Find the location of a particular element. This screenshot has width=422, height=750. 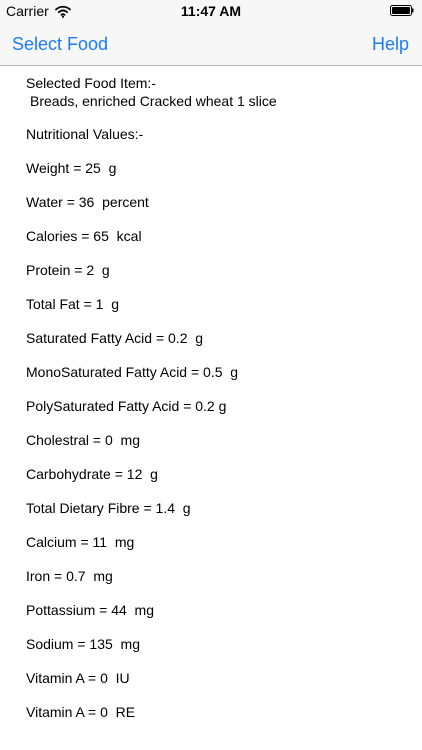

navigation-bar: Select Food Help is located at coordinates (211, 44).